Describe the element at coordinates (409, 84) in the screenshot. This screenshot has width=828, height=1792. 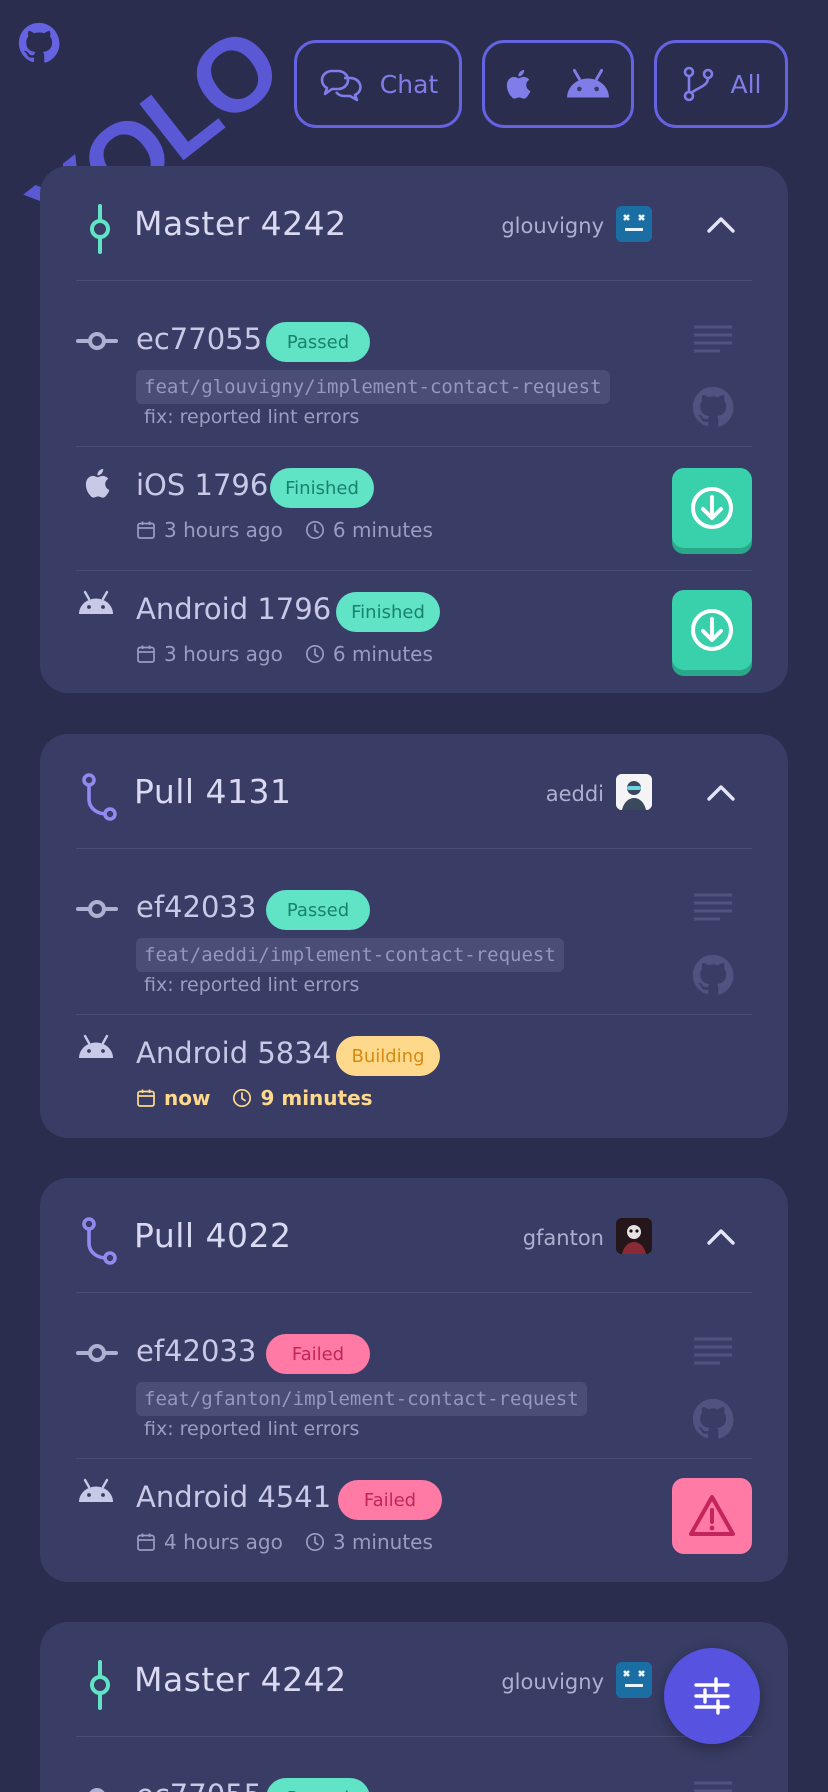
I see `chat-label: Chat` at that location.